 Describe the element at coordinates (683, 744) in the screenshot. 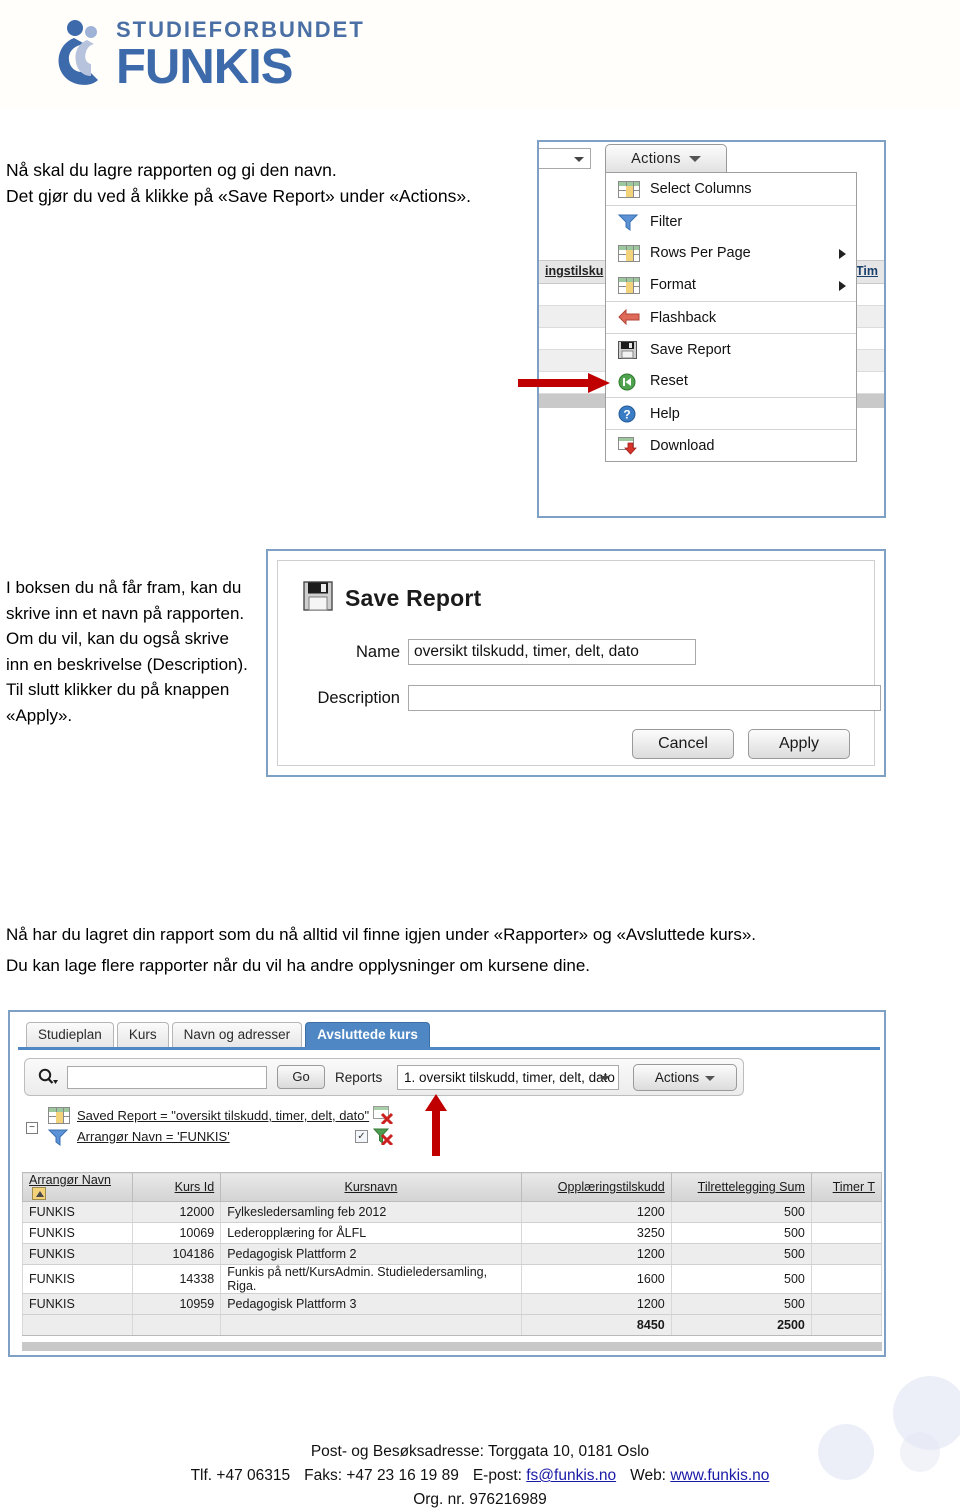

I see `cancel-button: Cancel` at that location.